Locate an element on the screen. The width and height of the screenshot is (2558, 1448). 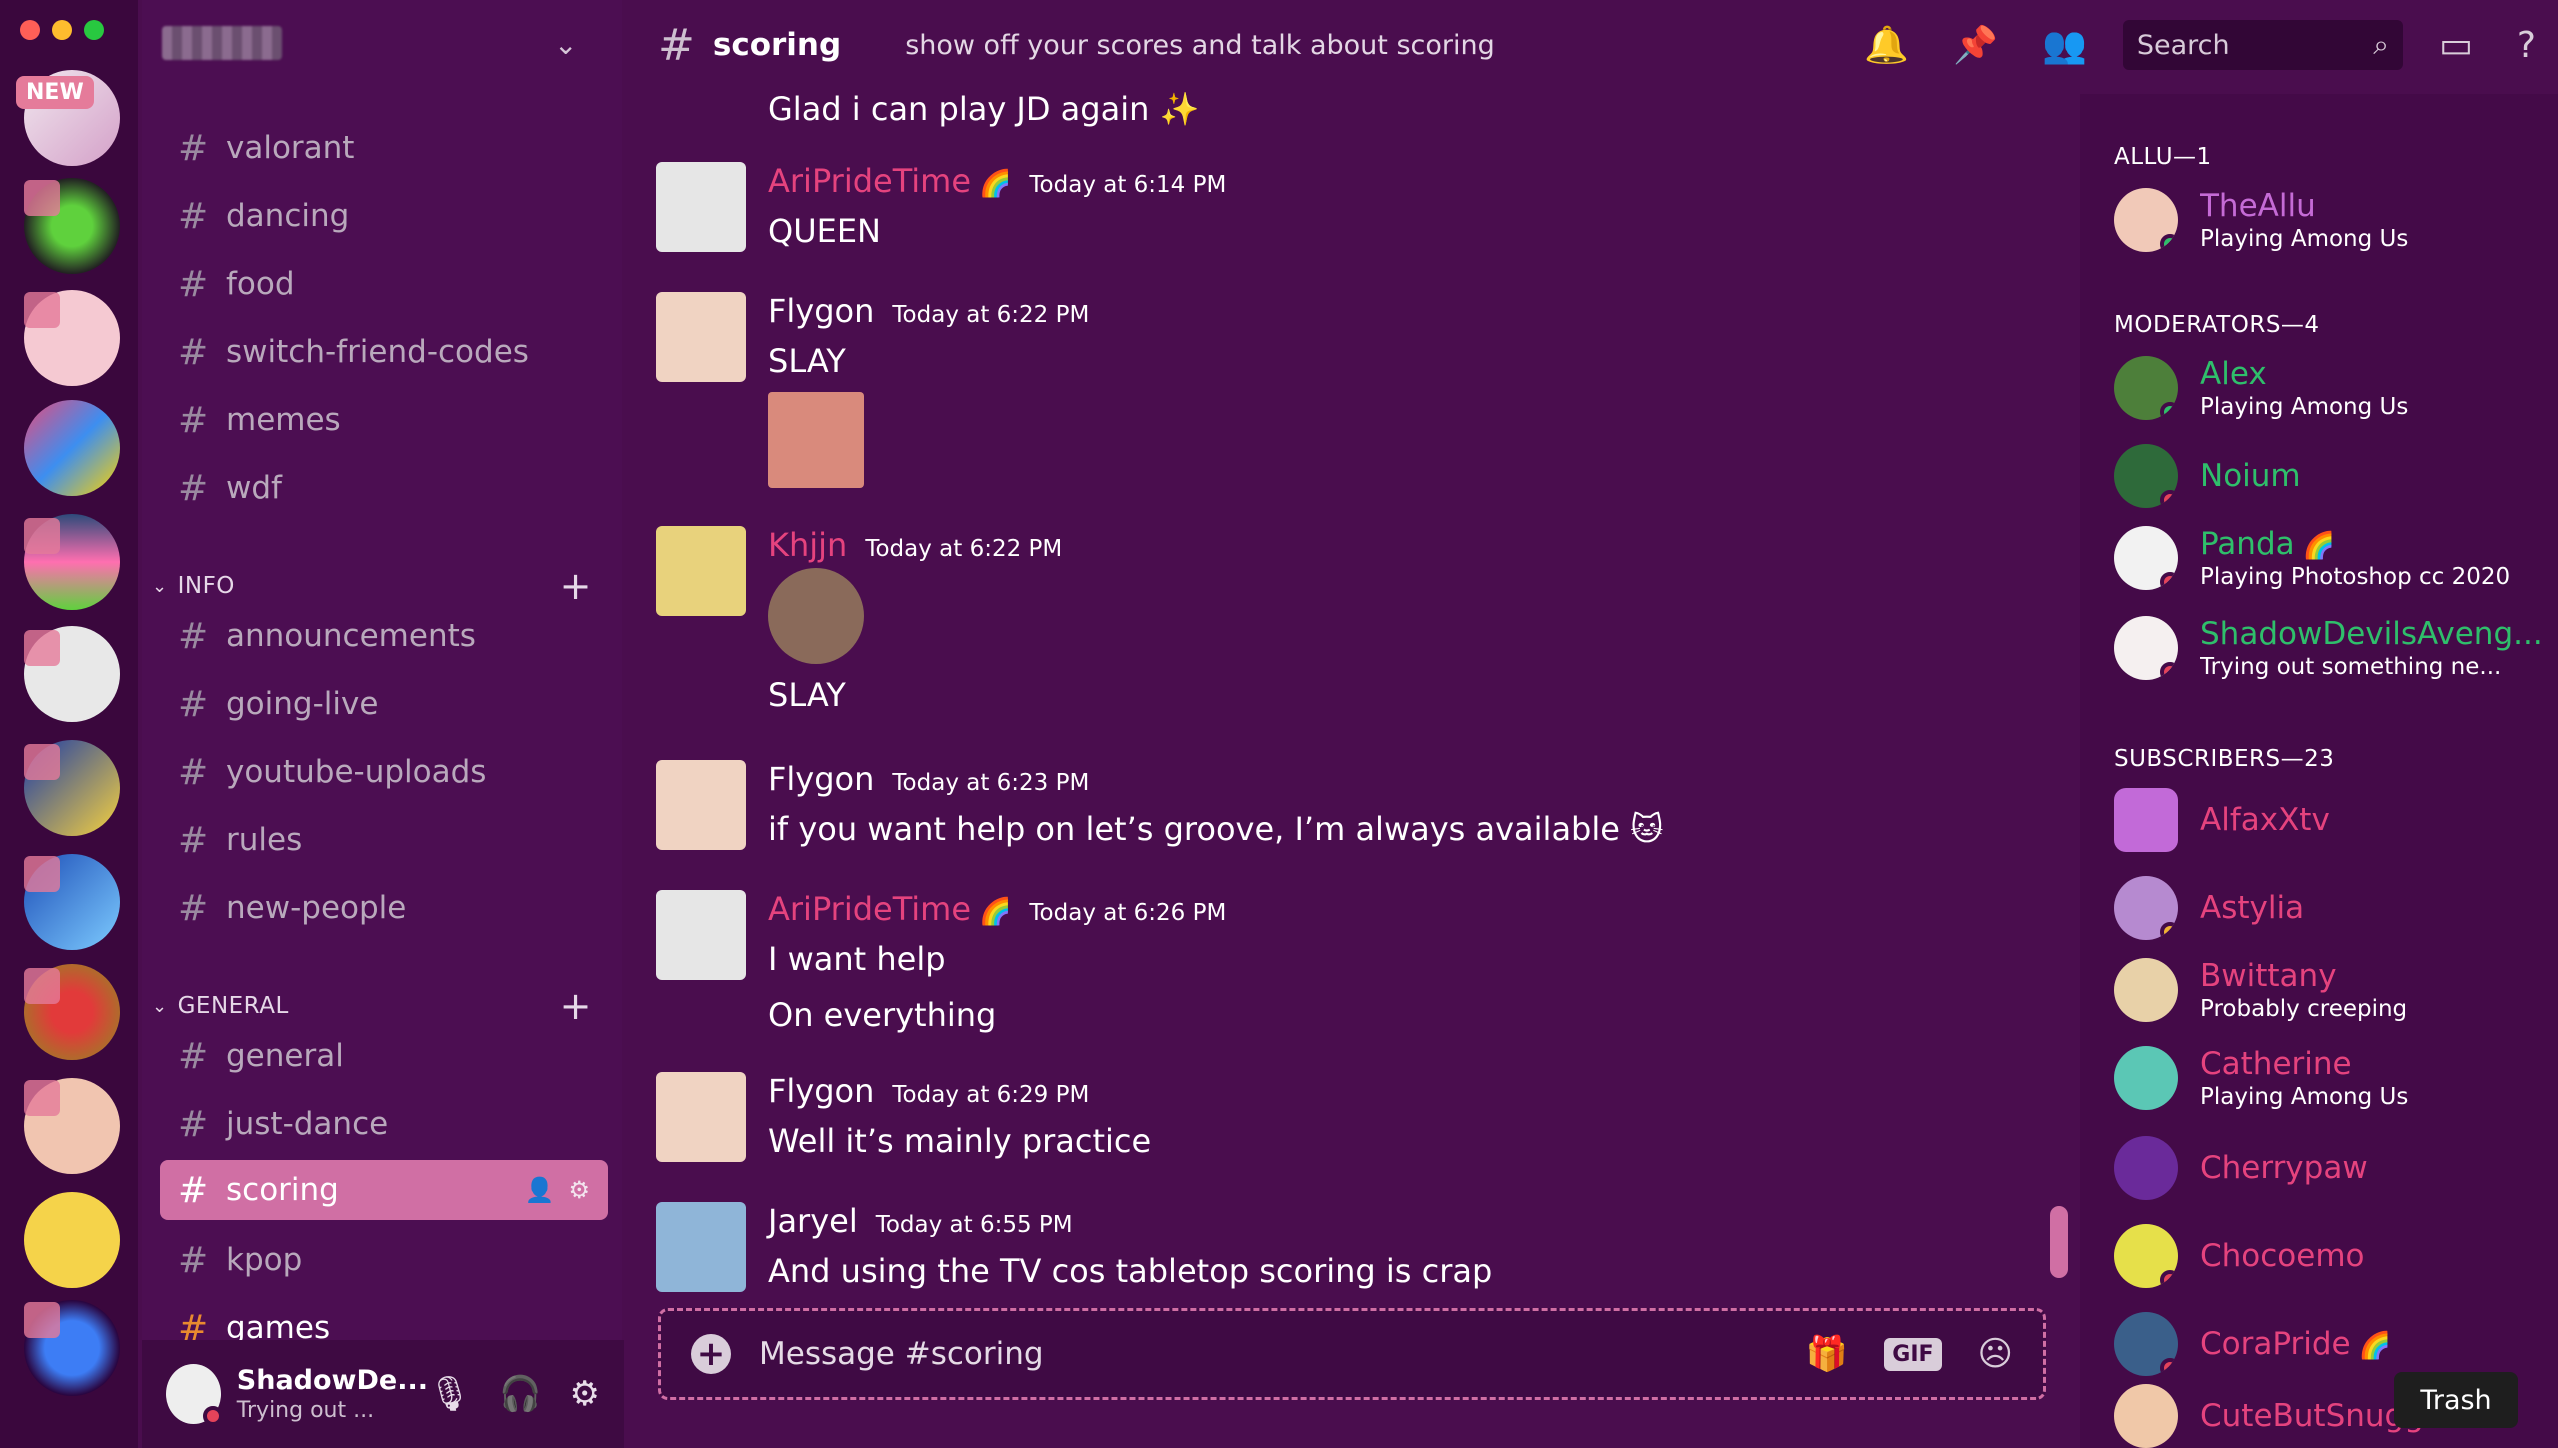
close-window-button is located at coordinates (30, 30).